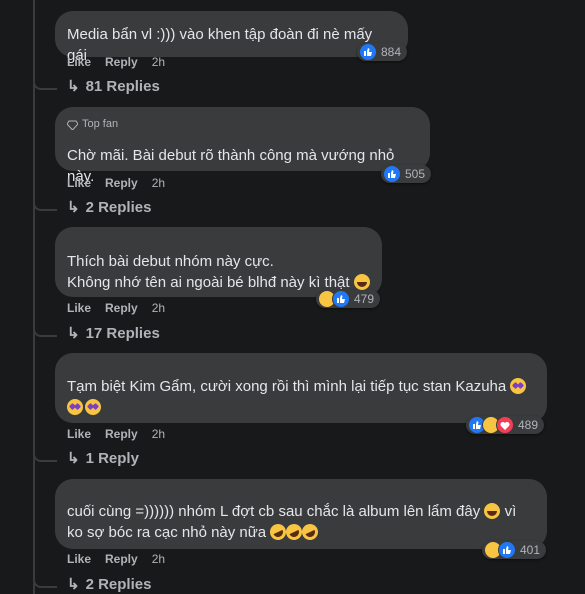  What do you see at coordinates (364, 299) in the screenshot?
I see `reaction-count: 479` at bounding box center [364, 299].